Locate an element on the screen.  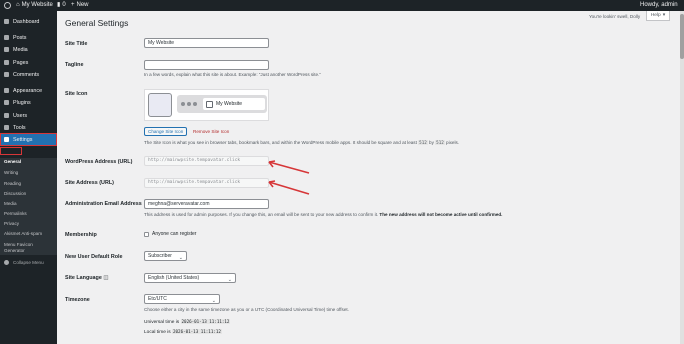
home-icon-site-link: ⌂ My Website is located at coordinates (34, 5).